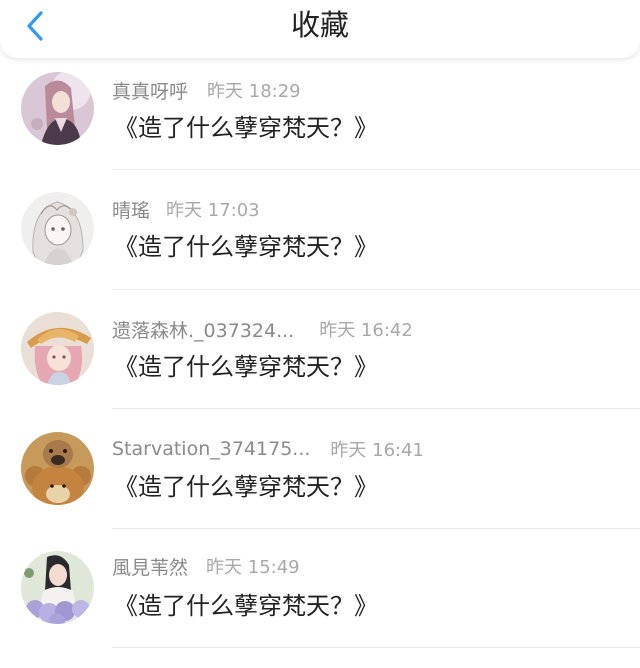 This screenshot has height=668, width=640. I want to click on timestamp: 昨天 16:41, so click(377, 450).